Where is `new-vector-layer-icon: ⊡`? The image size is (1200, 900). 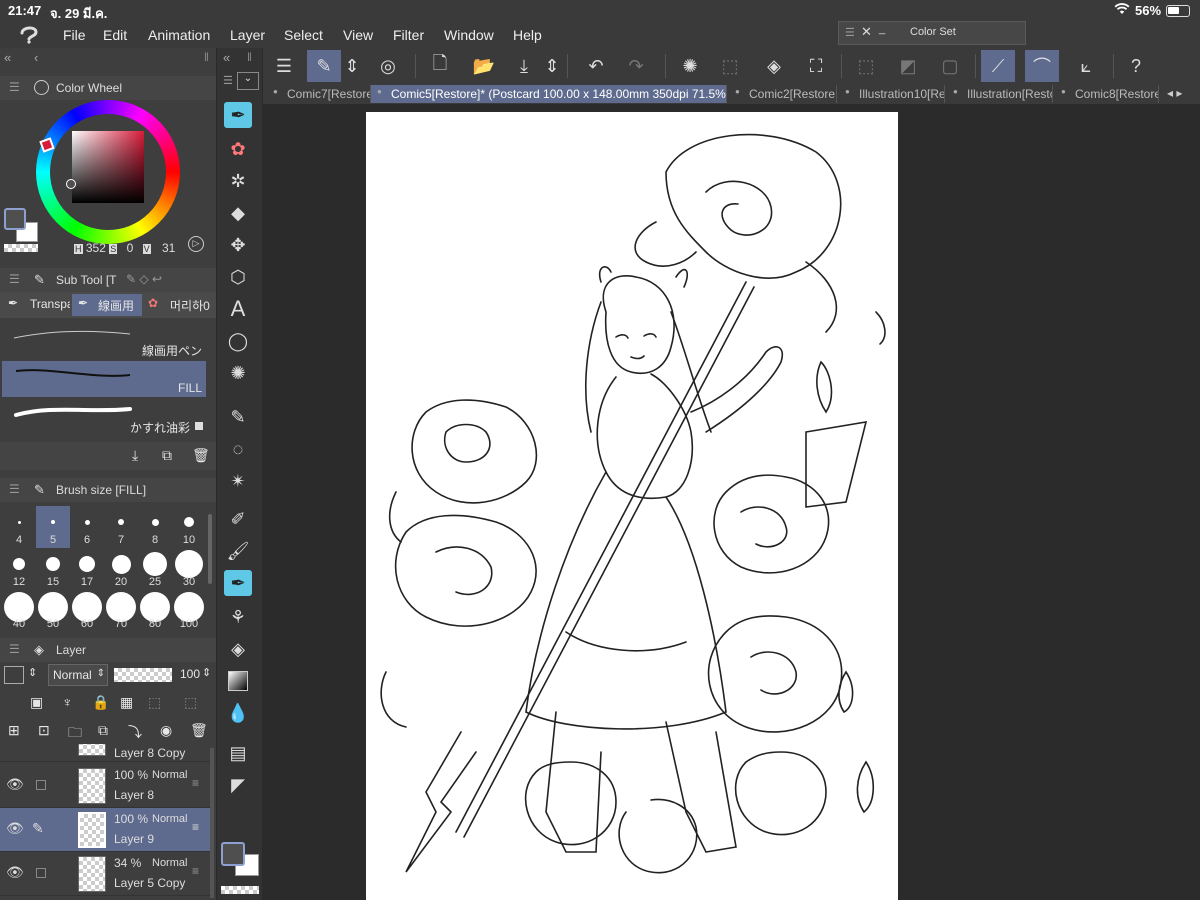 new-vector-layer-icon: ⊡ is located at coordinates (44, 730).